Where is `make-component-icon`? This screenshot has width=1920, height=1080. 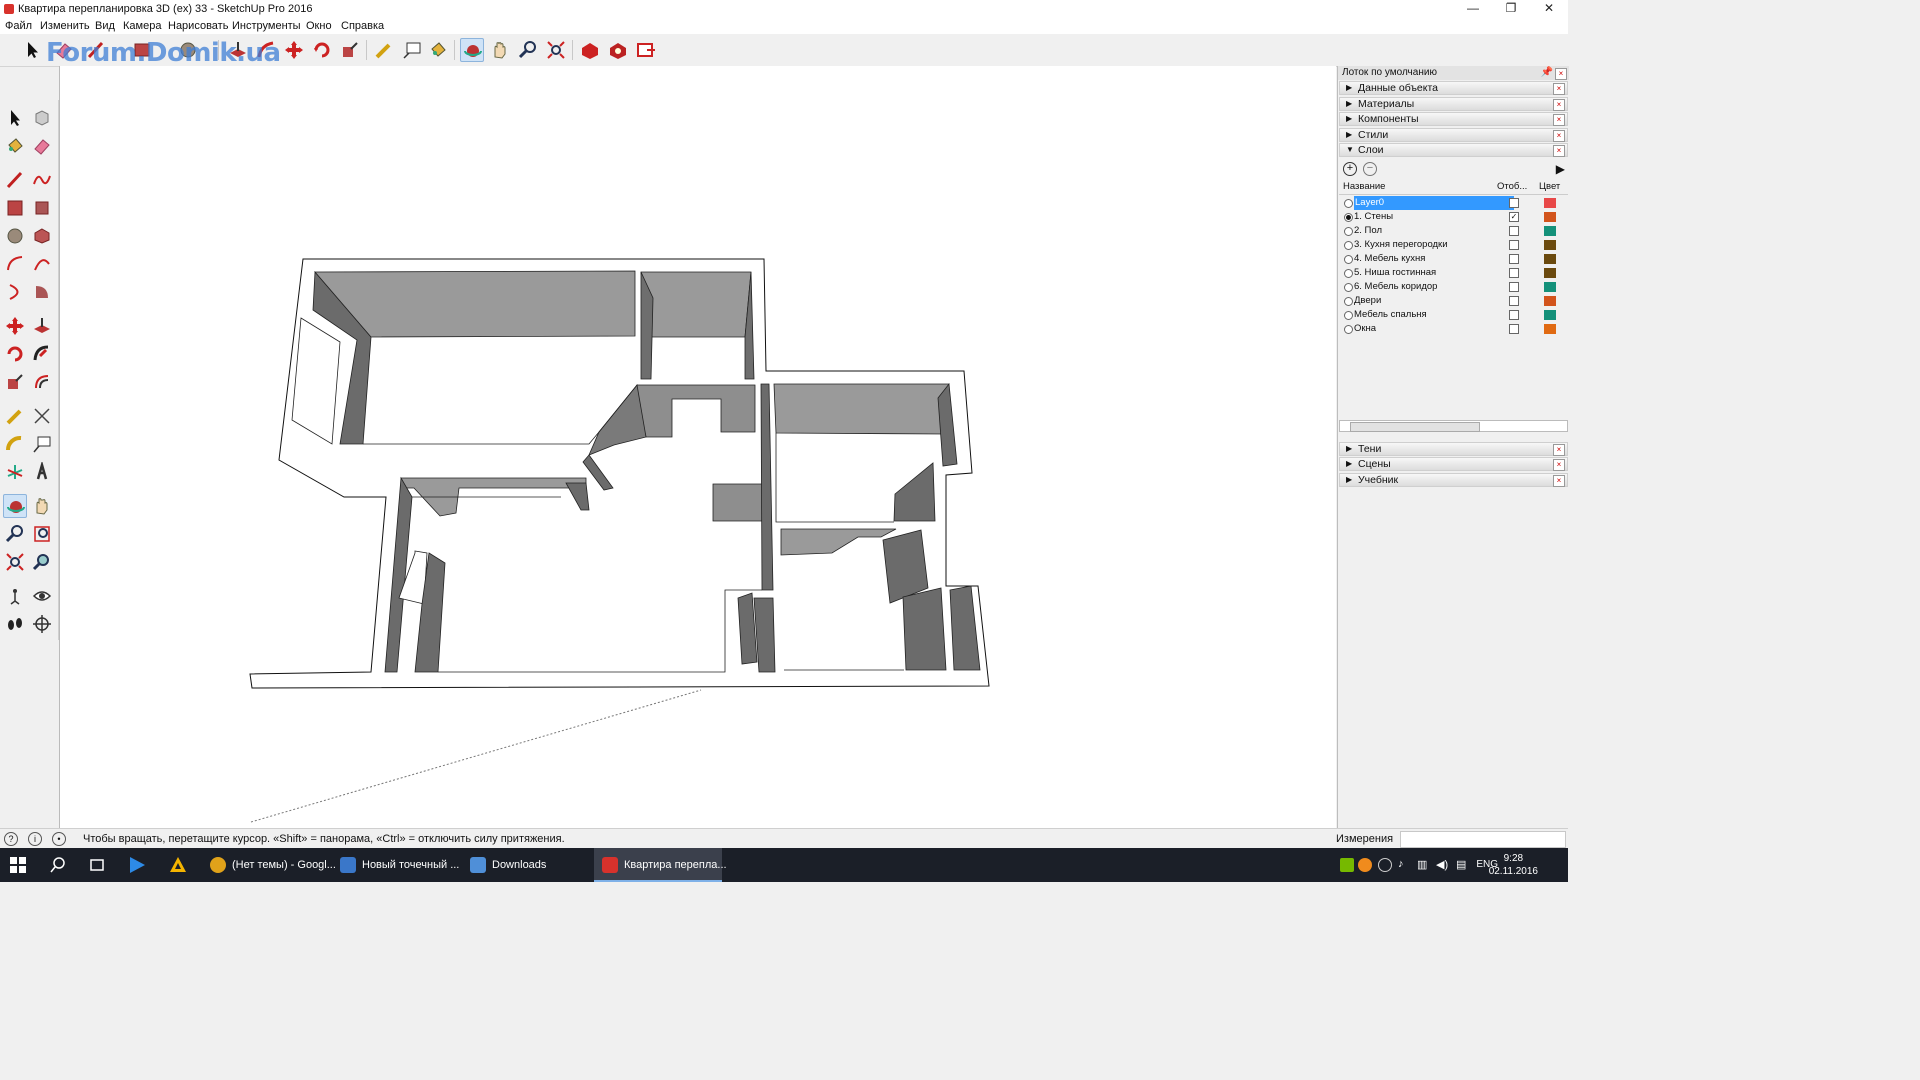 make-component-icon is located at coordinates (42, 118).